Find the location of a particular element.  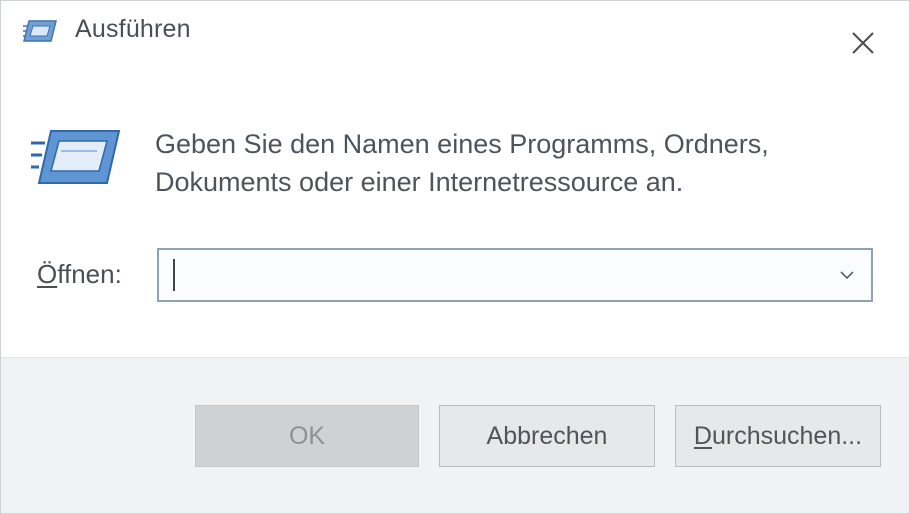

close-icon is located at coordinates (863, 43).